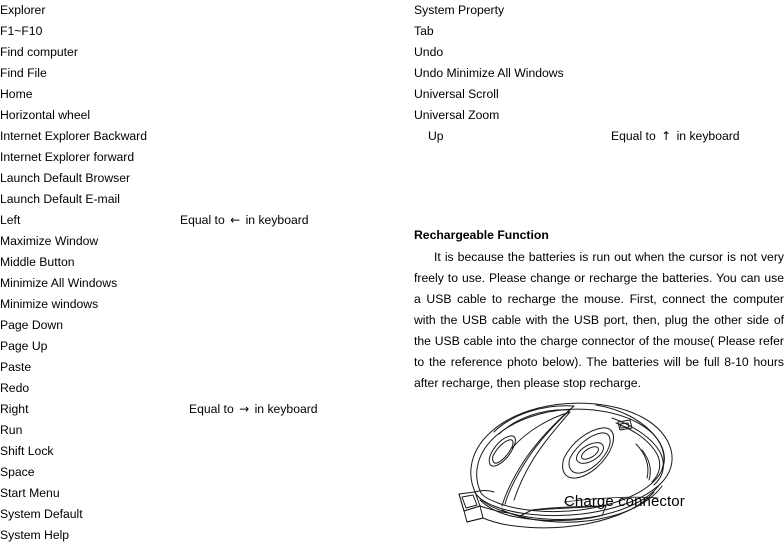  Describe the element at coordinates (10, 220) in the screenshot. I see `function-name: Left` at that location.